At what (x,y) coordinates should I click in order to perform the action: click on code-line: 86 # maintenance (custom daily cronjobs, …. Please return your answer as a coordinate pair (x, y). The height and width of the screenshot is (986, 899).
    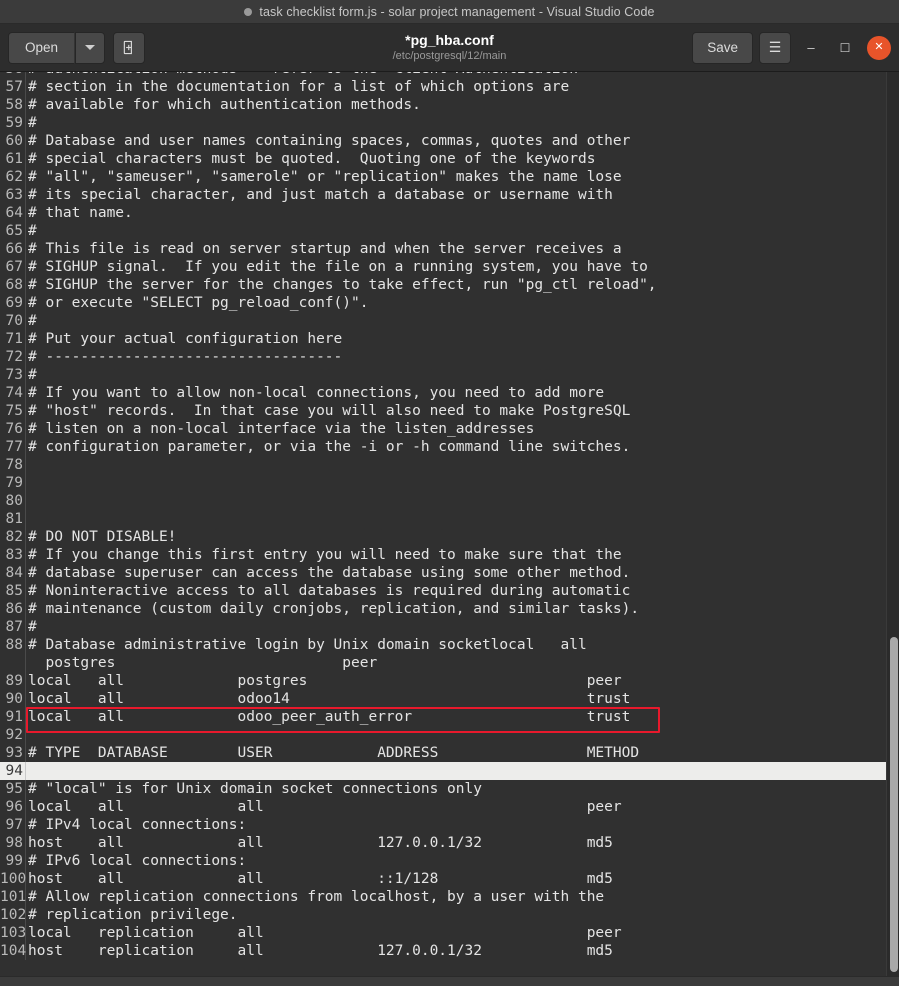
    Looking at the image, I should click on (443, 609).